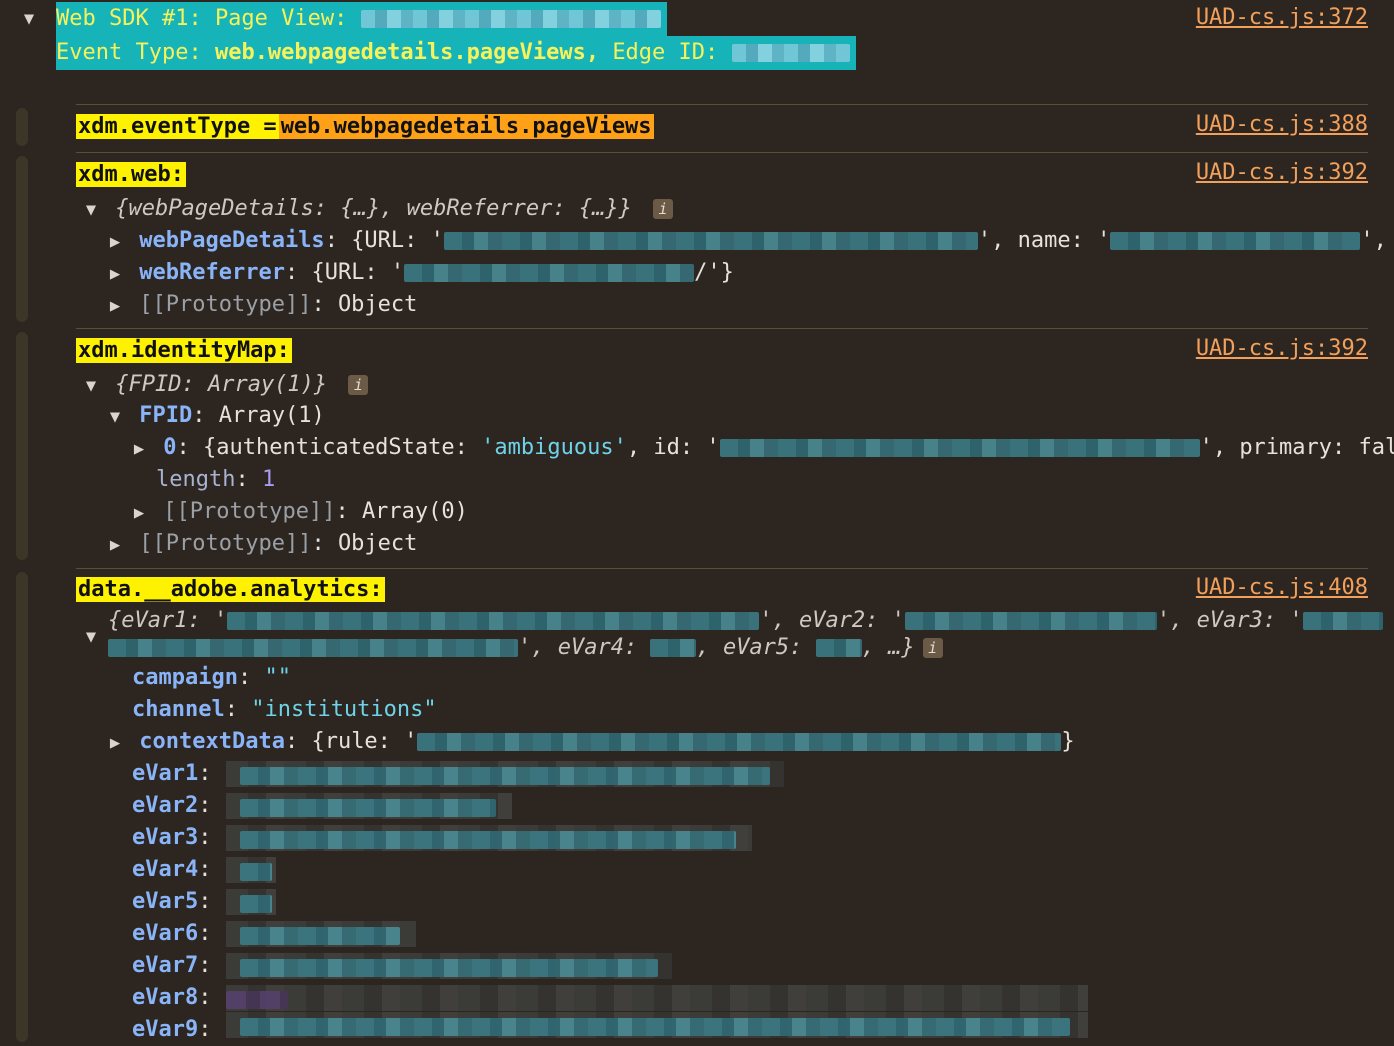 The width and height of the screenshot is (1394, 1046). I want to click on event-type-value: web.webpagedetails.pageViews,, so click(407, 52).